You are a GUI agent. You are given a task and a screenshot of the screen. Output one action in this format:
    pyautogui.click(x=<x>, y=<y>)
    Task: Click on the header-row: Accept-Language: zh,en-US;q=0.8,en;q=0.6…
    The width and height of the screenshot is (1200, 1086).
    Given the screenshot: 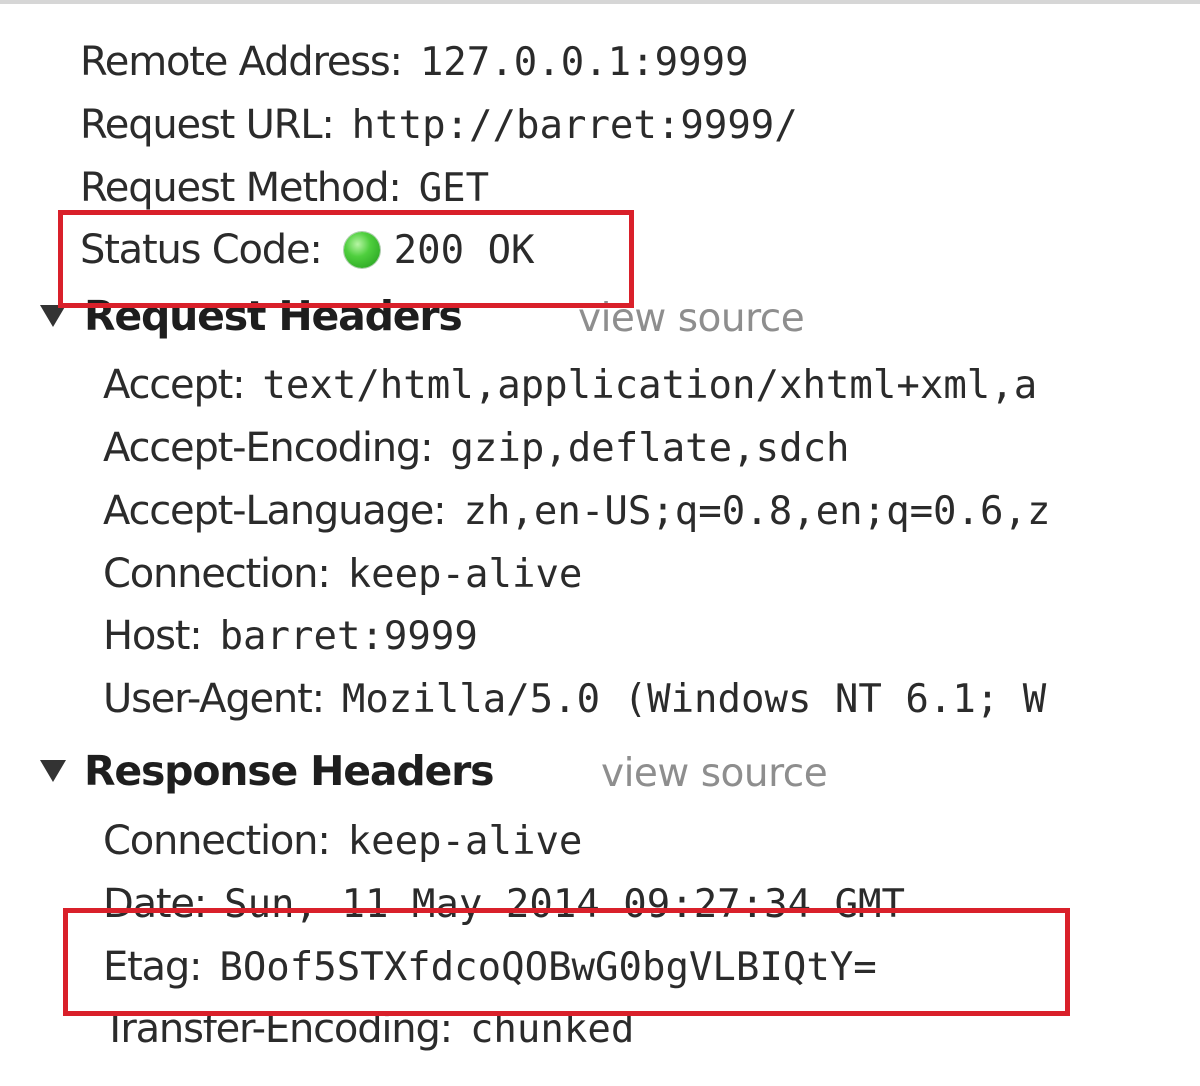 What is the action you would take?
    pyautogui.click(x=576, y=511)
    